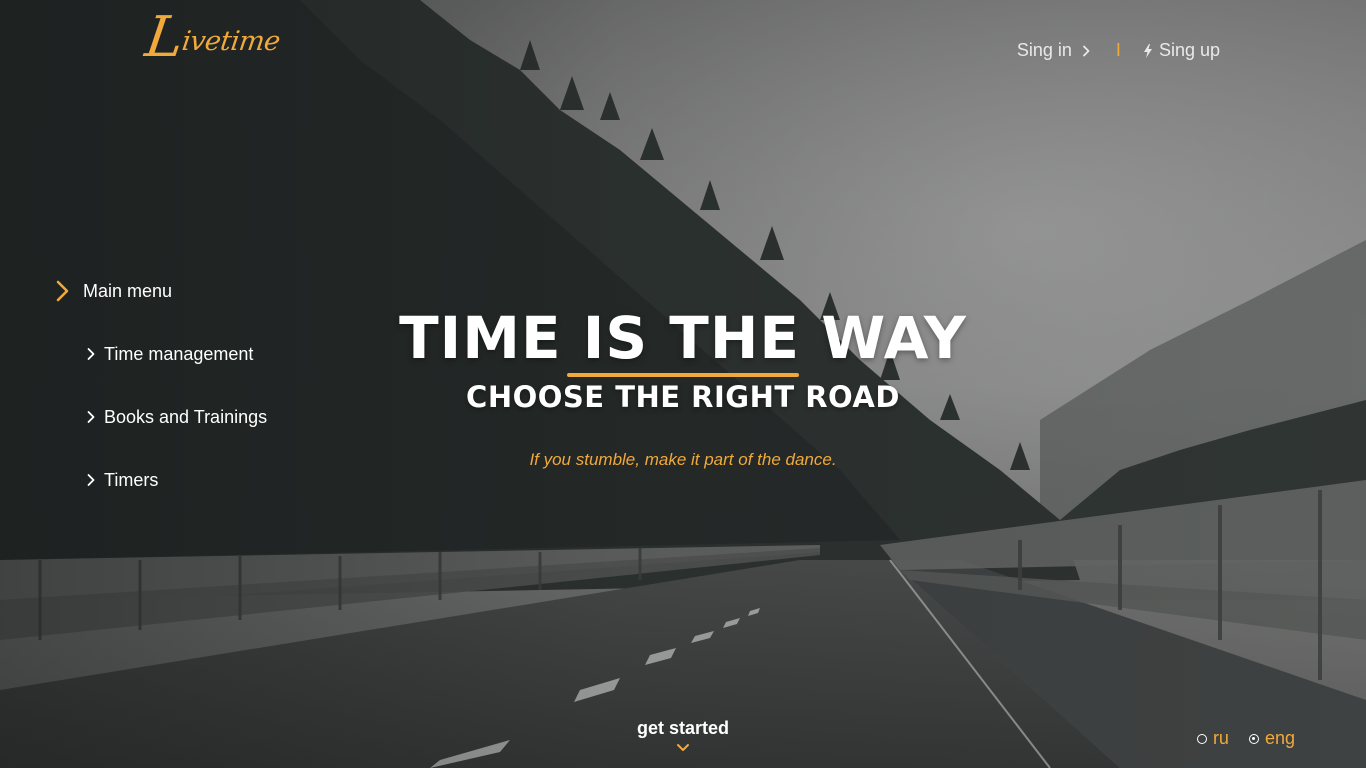 This screenshot has height=768, width=1366. Describe the element at coordinates (683, 397) in the screenshot. I see `hero-subtitle: CHOOSE THE RIGHT ROAD` at that location.